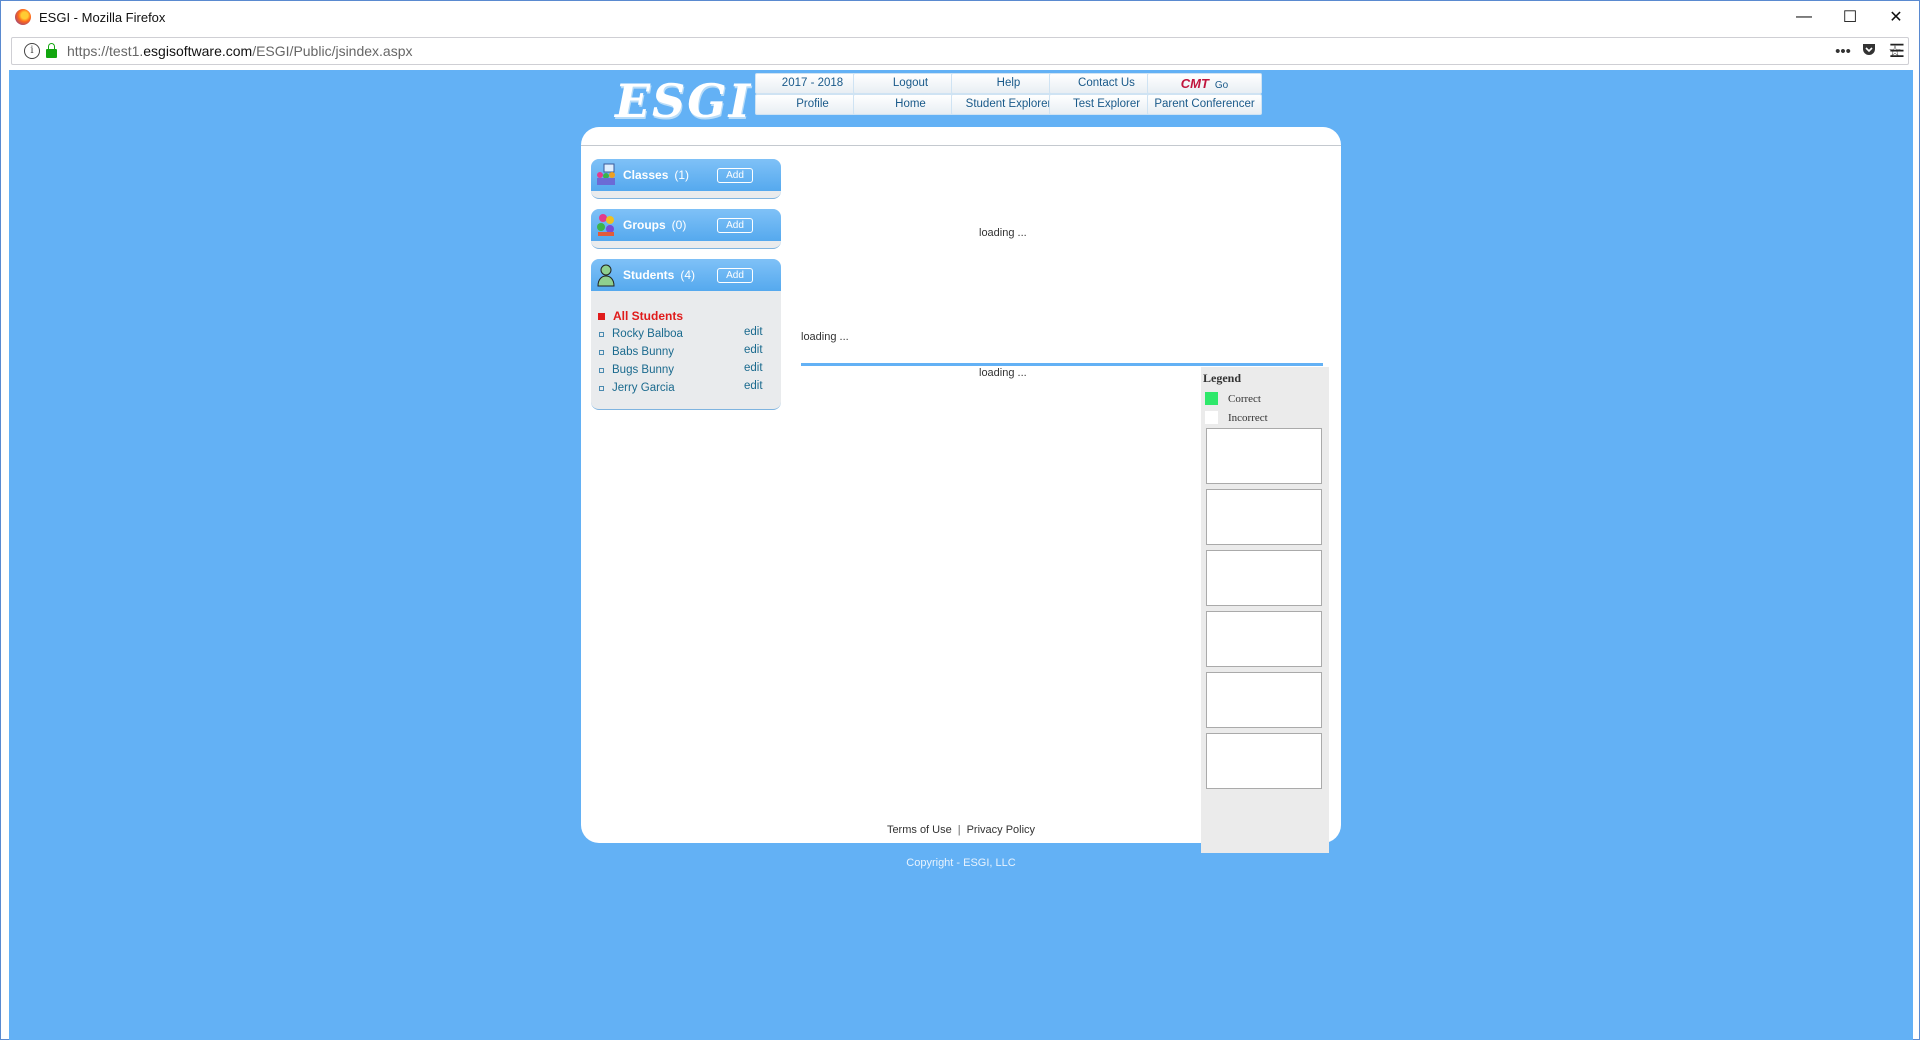 The image size is (1920, 1040). What do you see at coordinates (606, 175) in the screenshot?
I see `classes-icon` at bounding box center [606, 175].